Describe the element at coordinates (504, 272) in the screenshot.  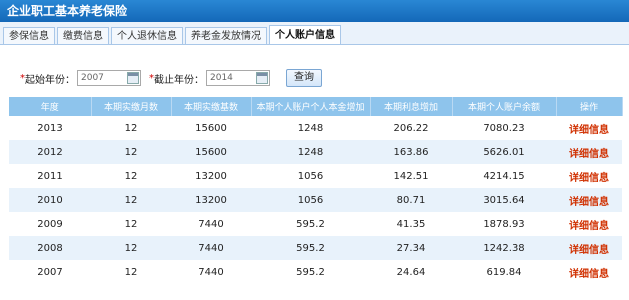
I see `cell-balance: 619.84` at that location.